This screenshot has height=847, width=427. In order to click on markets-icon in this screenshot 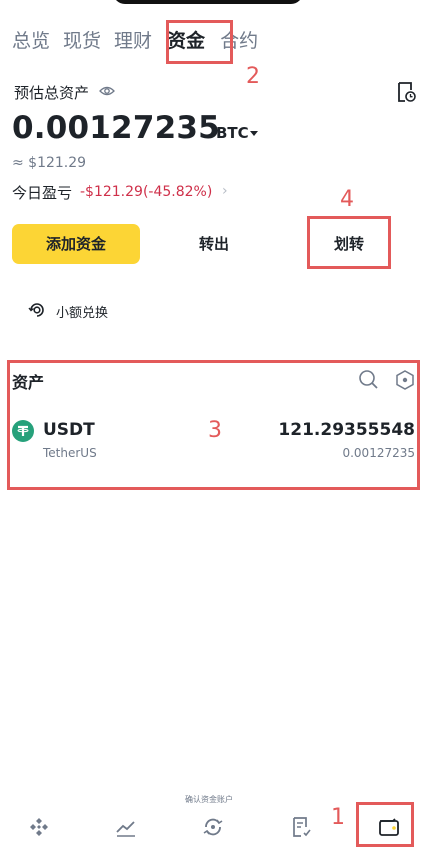, I will do `click(126, 827)`.